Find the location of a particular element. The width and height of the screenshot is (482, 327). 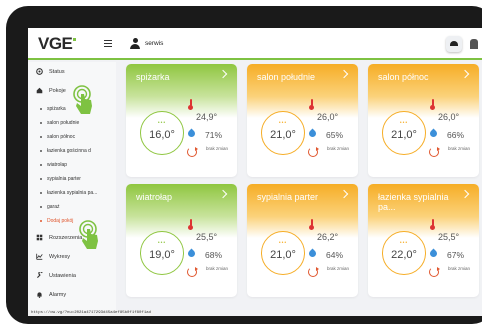

sidebar-room-item: garaż is located at coordinates (50, 207).